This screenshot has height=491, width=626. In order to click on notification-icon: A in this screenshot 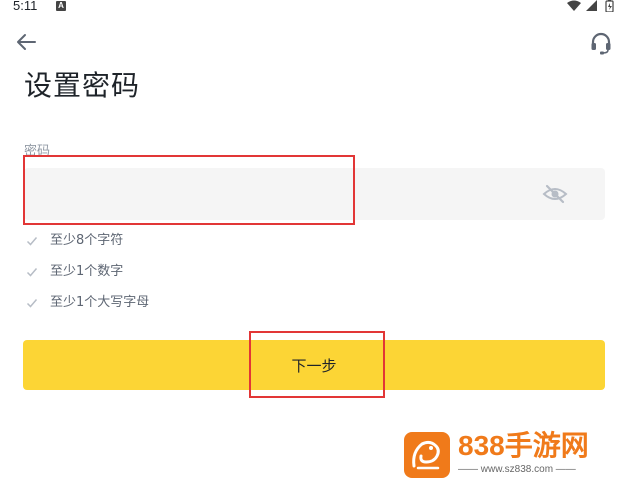, I will do `click(61, 6)`.